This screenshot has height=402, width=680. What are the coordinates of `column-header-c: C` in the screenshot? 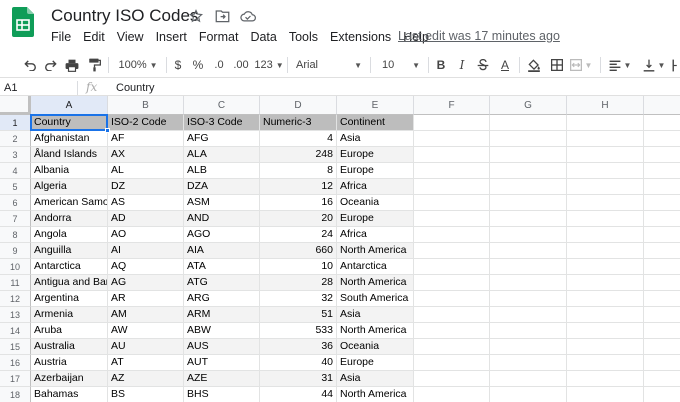 It's located at (222, 105).